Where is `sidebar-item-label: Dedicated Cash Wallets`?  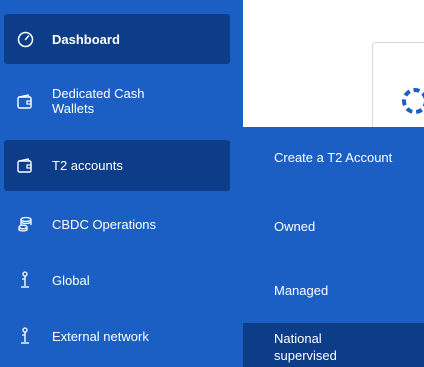 sidebar-item-label: Dedicated Cash Wallets is located at coordinates (98, 101).